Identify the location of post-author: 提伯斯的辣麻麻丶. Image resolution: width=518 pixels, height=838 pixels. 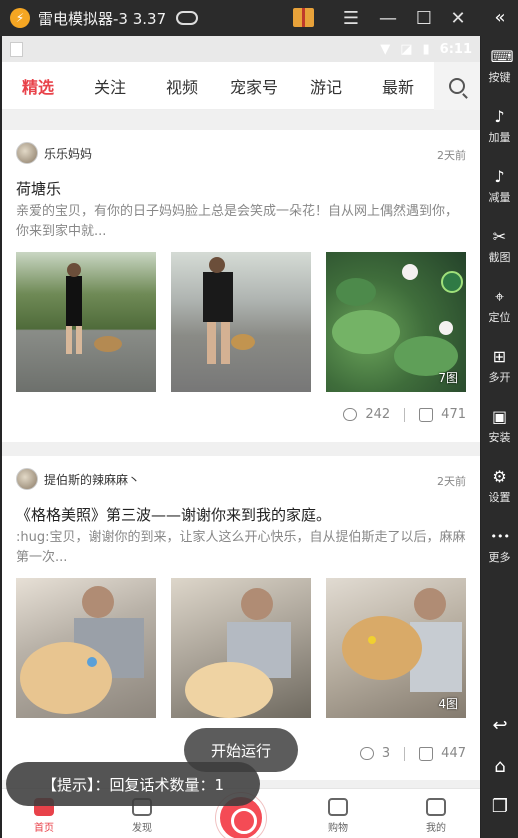
(78, 479).